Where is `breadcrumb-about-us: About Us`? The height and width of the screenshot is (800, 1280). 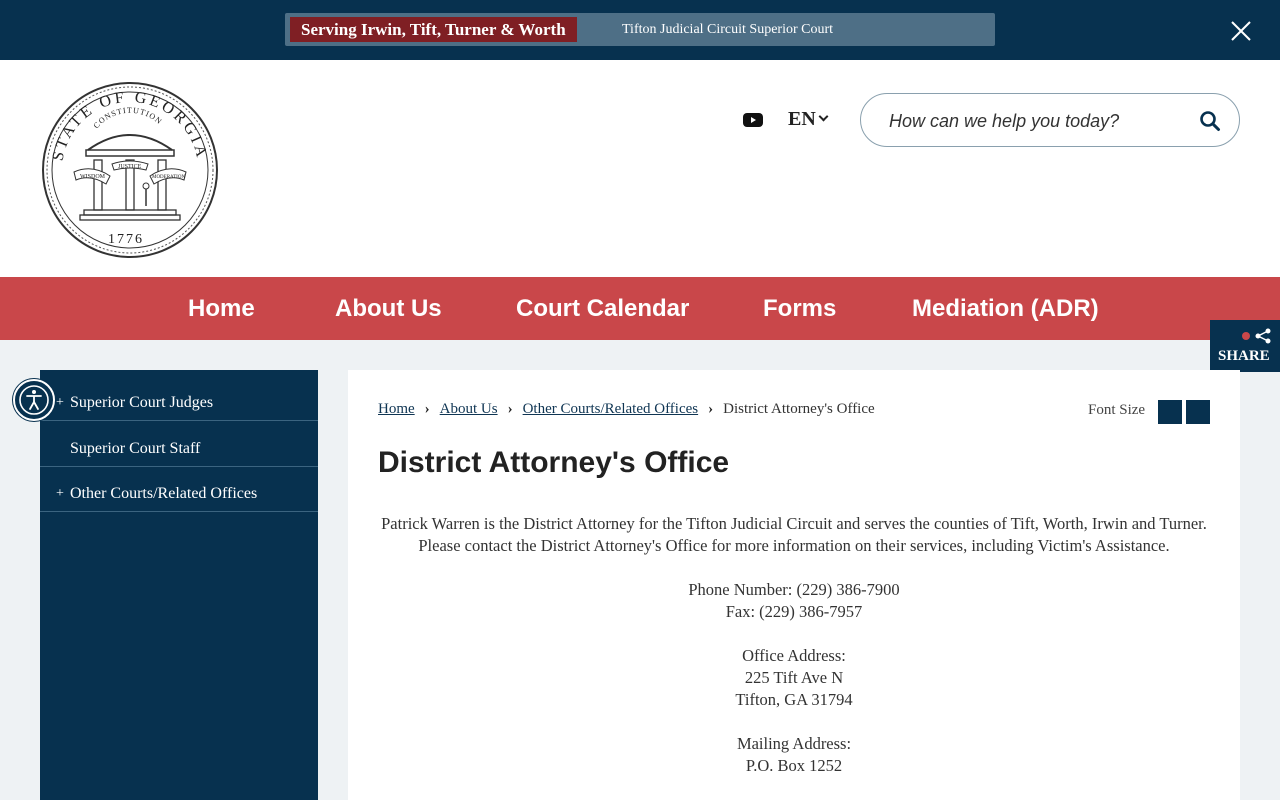 breadcrumb-about-us: About Us is located at coordinates (469, 409).